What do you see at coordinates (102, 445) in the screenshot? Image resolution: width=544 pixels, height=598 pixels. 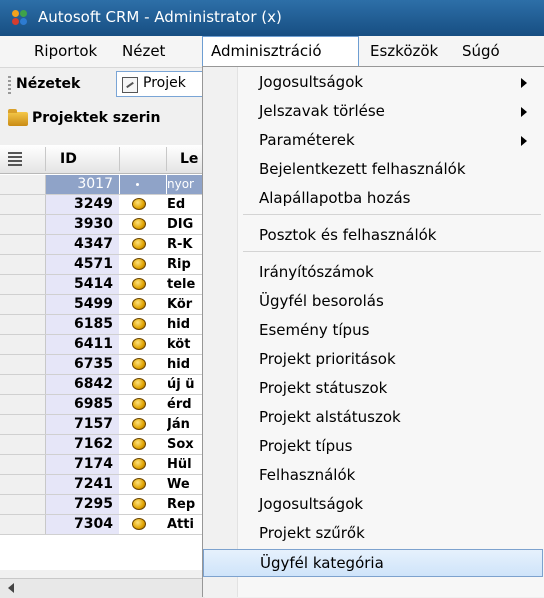 I see `table-row: 7162 Sox` at bounding box center [102, 445].